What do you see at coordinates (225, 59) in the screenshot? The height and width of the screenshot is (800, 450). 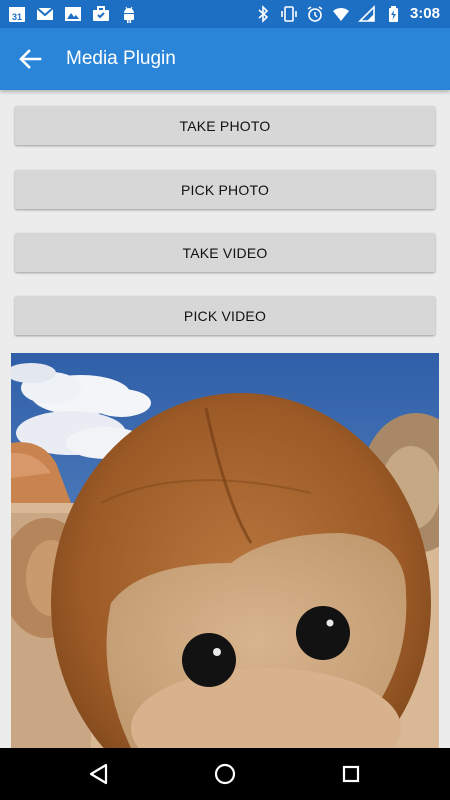 I see `app-bar: Media Plugin` at bounding box center [225, 59].